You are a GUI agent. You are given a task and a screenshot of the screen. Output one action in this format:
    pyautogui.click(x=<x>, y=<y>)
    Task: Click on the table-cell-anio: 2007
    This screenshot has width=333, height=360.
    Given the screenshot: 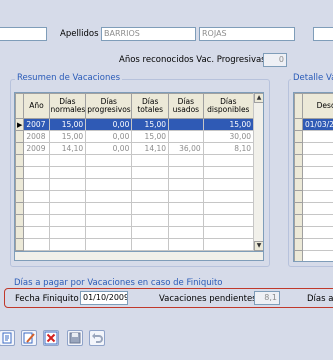 What is the action you would take?
    pyautogui.click(x=36, y=124)
    